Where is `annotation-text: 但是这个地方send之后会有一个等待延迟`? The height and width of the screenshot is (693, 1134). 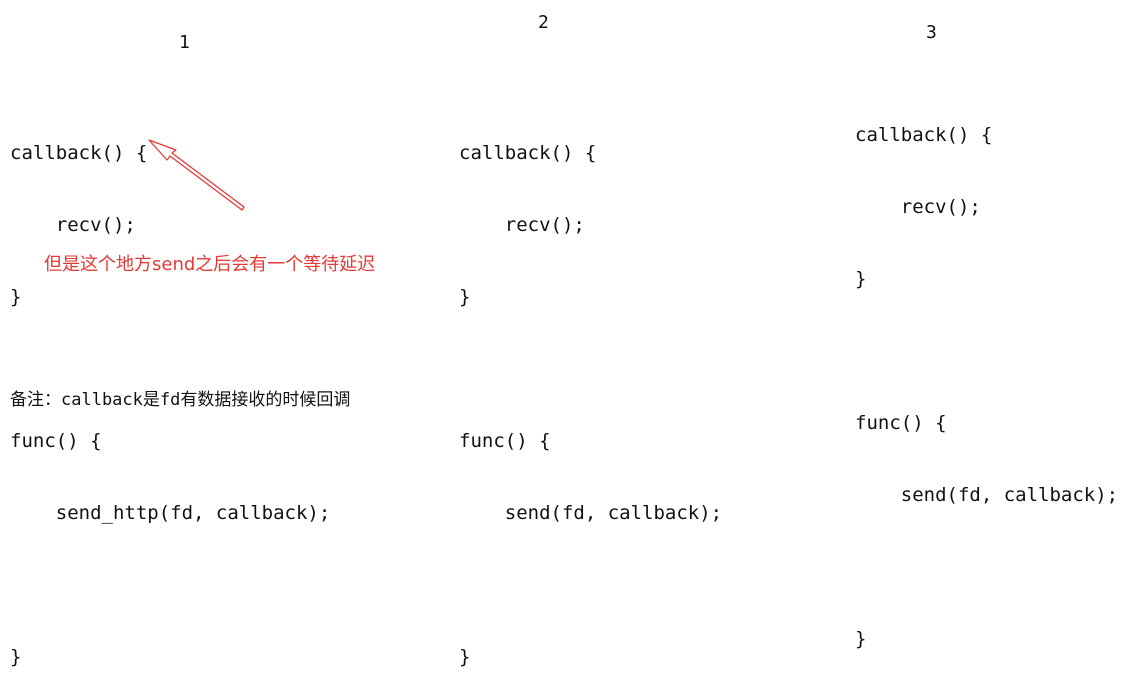
annotation-text: 但是这个地方send之后会有一个等待延迟 is located at coordinates (210, 264).